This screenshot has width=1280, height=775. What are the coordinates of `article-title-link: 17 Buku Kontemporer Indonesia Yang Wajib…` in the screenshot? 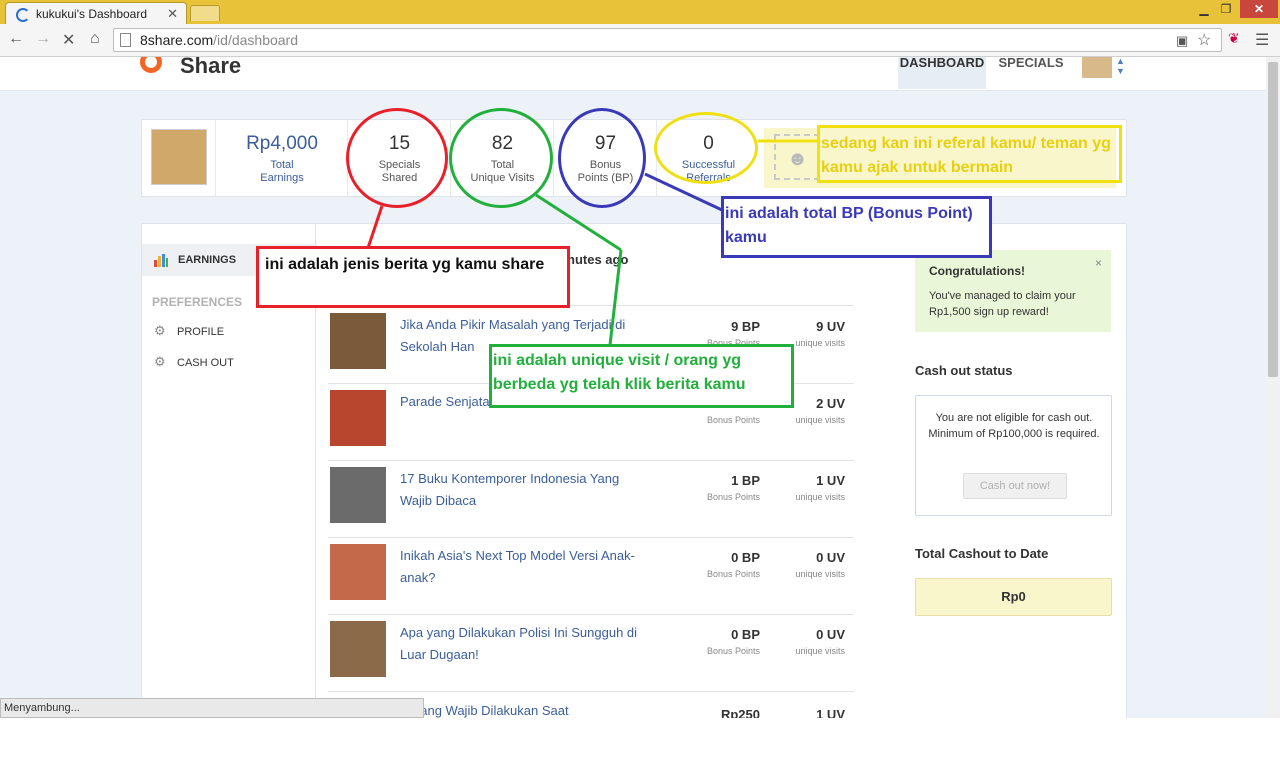 It's located at (522, 490).